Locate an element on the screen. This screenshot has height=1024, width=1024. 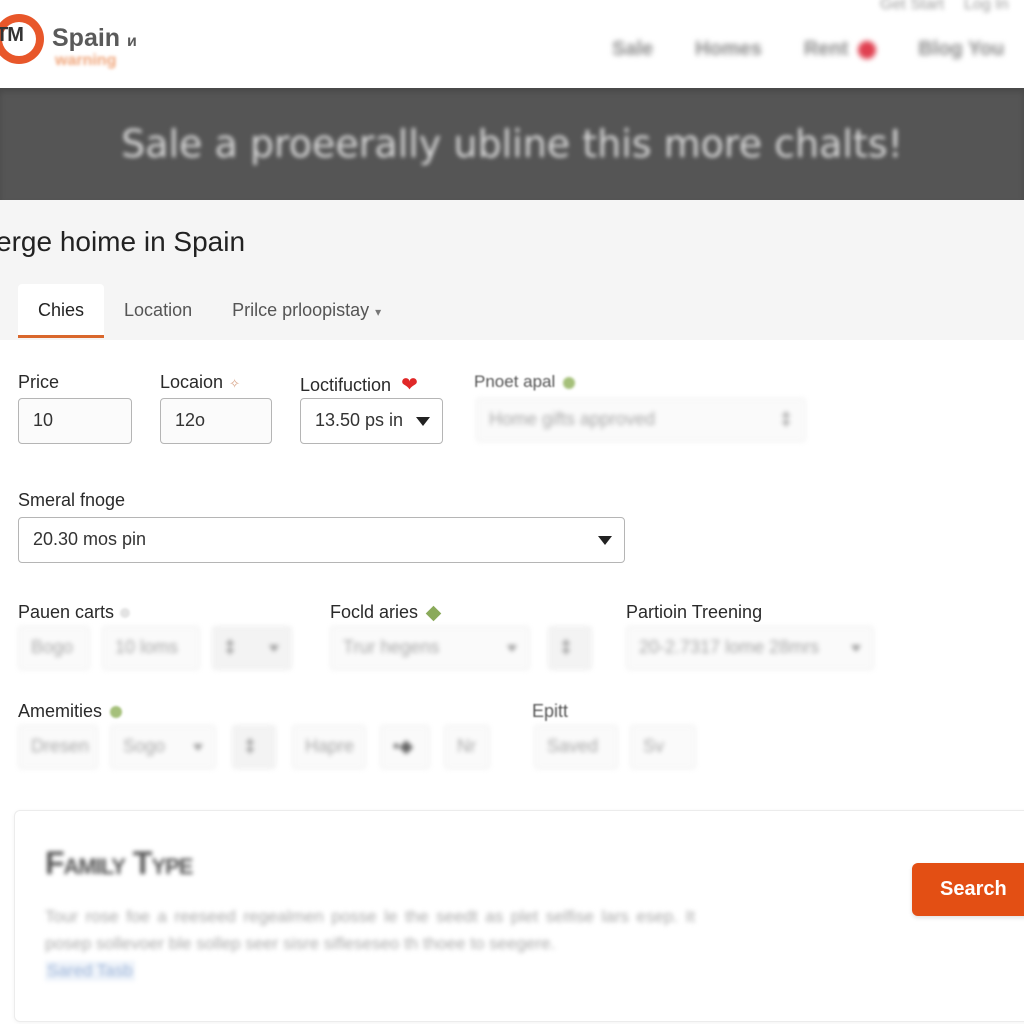
loctifuction-label: Loctifuction ❤ is located at coordinates (359, 385).